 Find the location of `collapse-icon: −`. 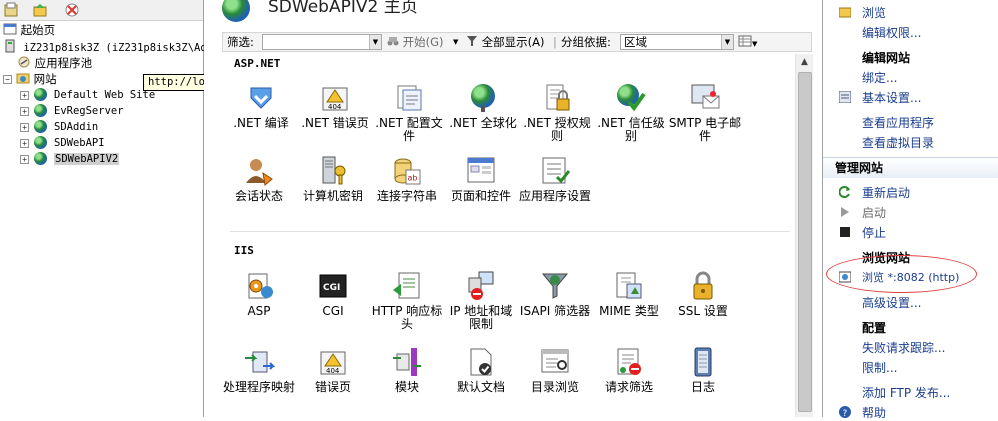

collapse-icon: − is located at coordinates (7, 79).